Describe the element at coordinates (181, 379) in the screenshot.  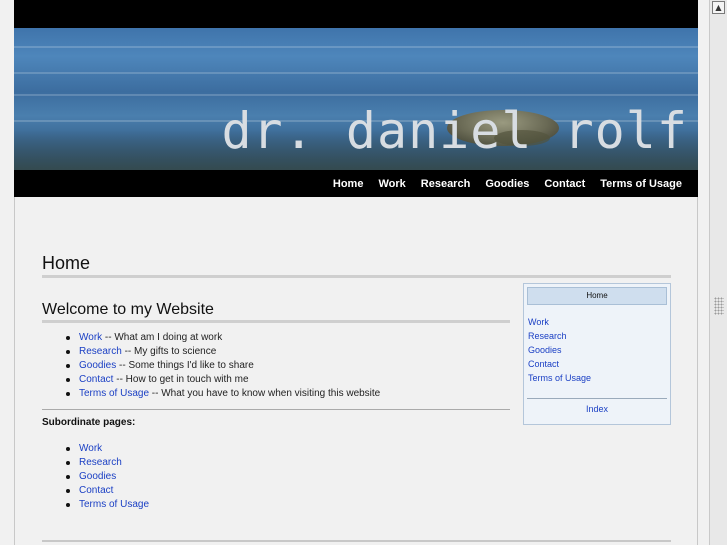
I see `list-item-description: -- How to get in touch with me` at that location.